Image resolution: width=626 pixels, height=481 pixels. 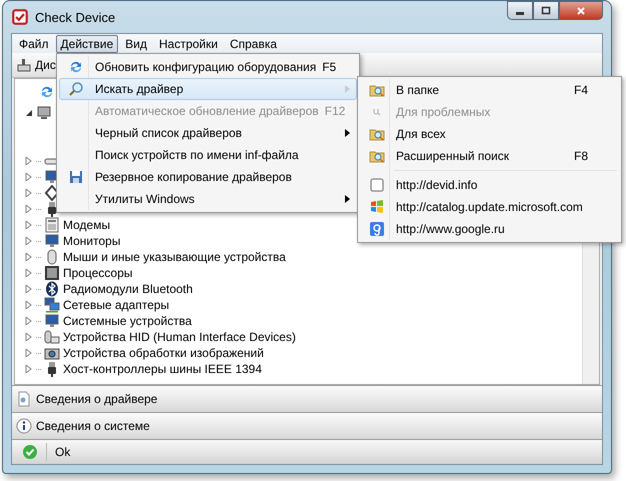 What do you see at coordinates (162, 369) in the screenshot?
I see `tree-item: Хост-контроллеры шины IEEE 1394` at bounding box center [162, 369].